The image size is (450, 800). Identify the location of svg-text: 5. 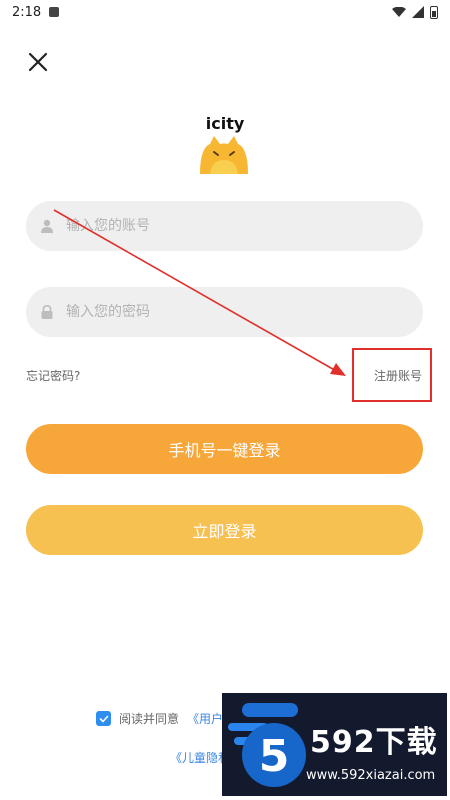
(274, 756).